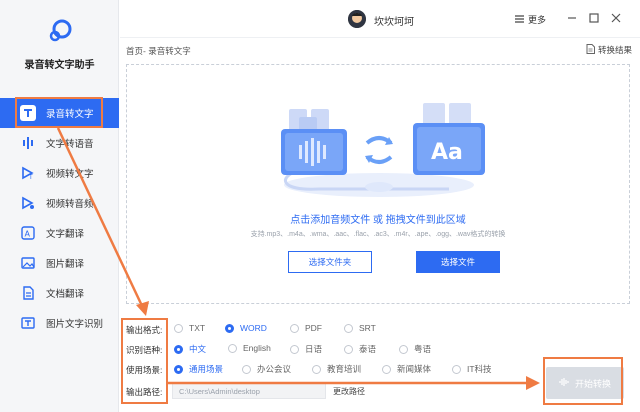  I want to click on illustration-text-glyph: Aa, so click(447, 152).